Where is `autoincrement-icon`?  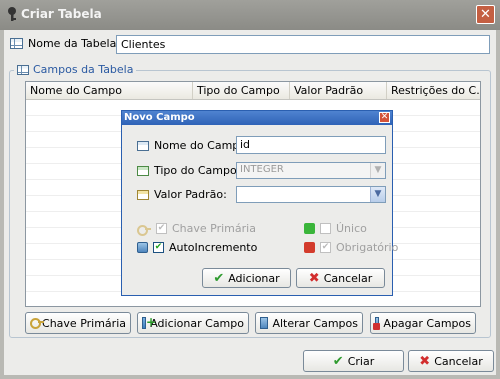 autoincrement-icon is located at coordinates (142, 247).